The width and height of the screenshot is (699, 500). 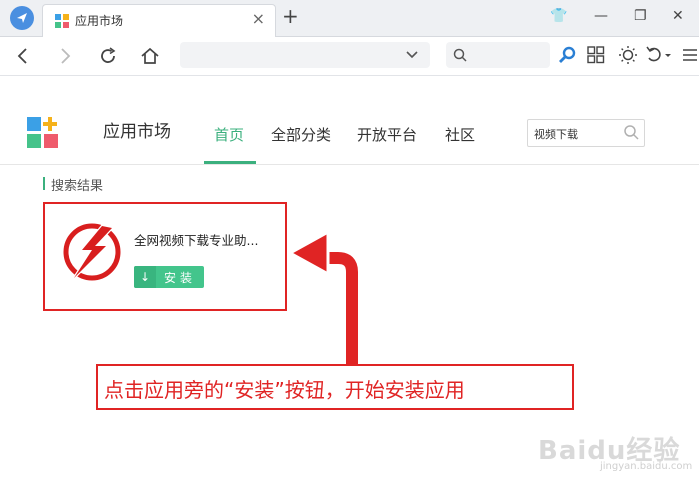 What do you see at coordinates (43, 133) in the screenshot?
I see `site-logo-icon` at bounding box center [43, 133].